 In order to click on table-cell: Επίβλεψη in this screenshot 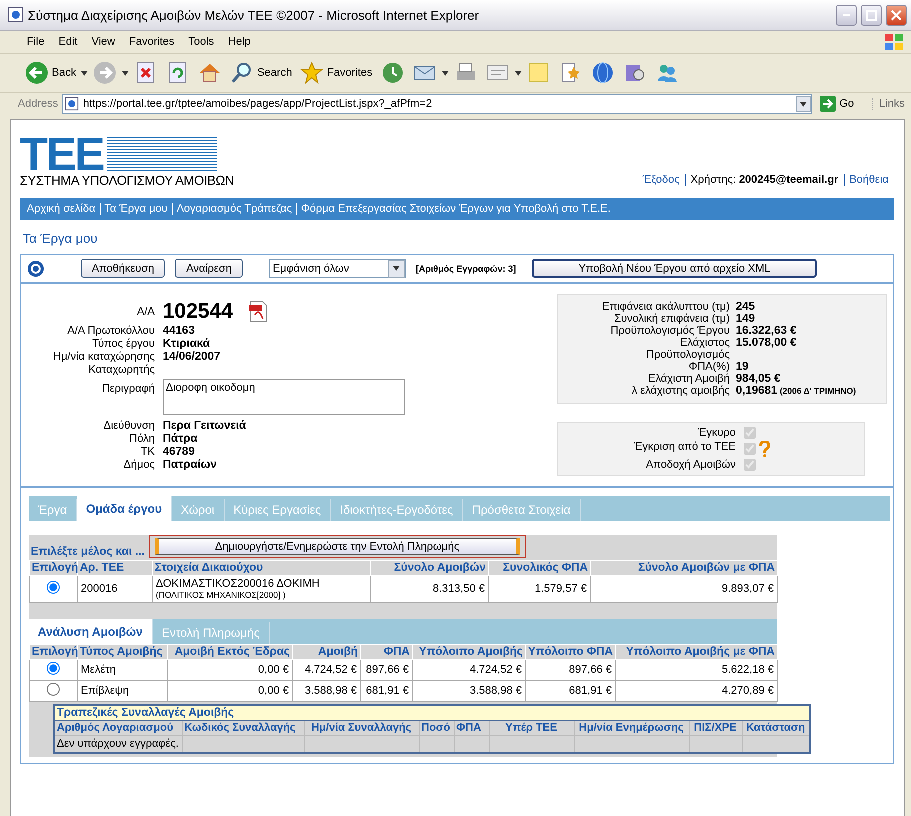, I will do `click(123, 691)`.